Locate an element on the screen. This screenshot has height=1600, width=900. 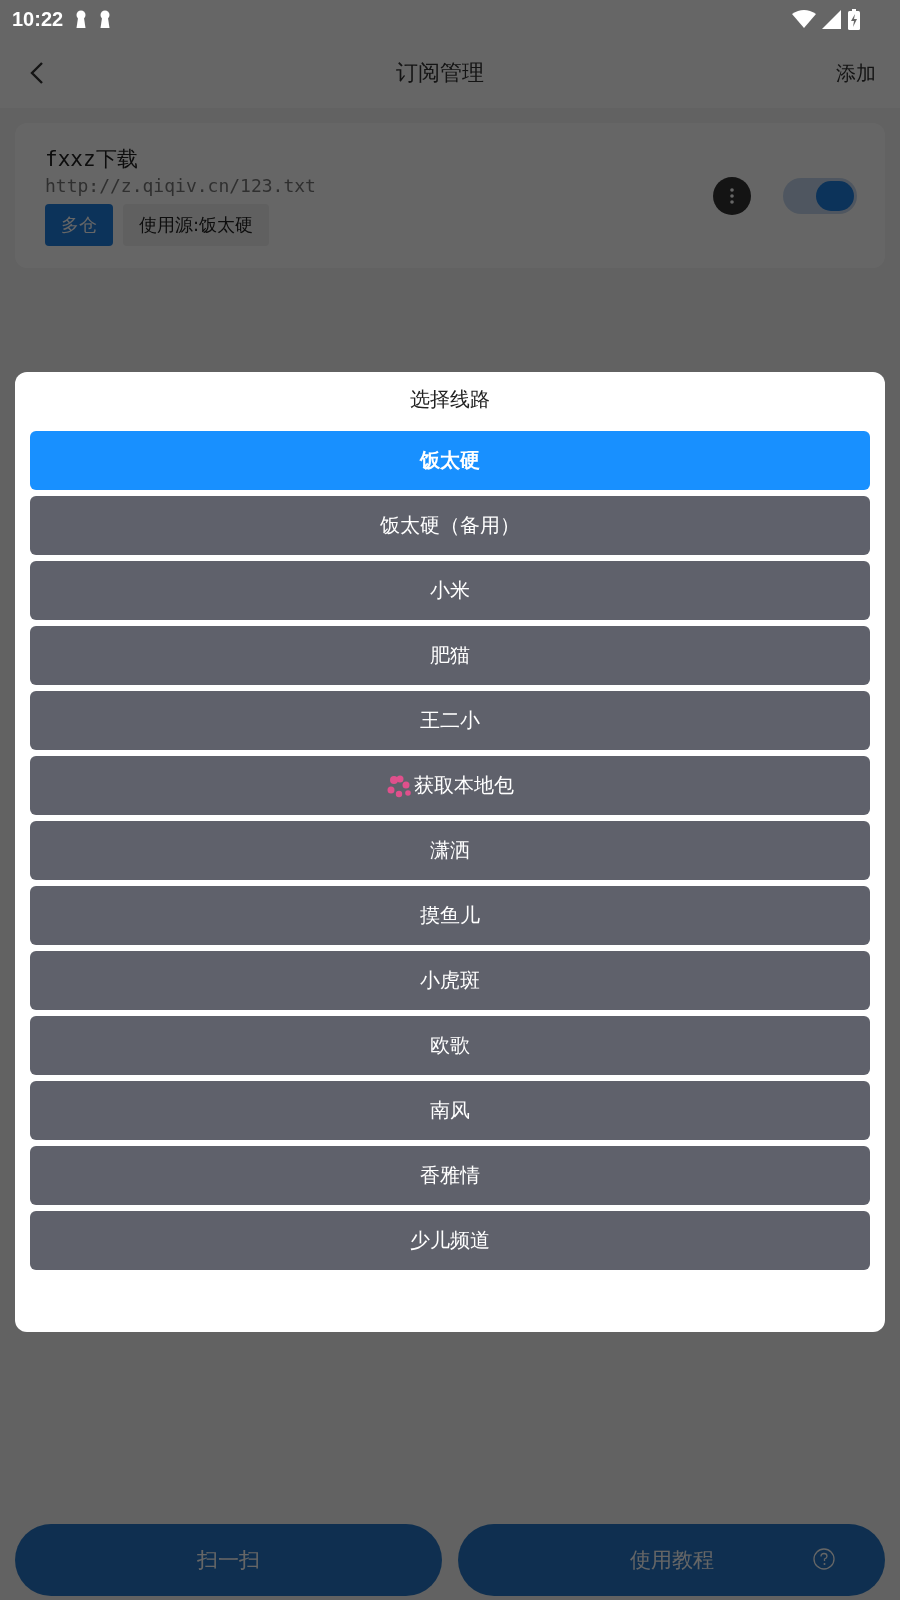
clock-time: 10:22 is located at coordinates (38, 19).